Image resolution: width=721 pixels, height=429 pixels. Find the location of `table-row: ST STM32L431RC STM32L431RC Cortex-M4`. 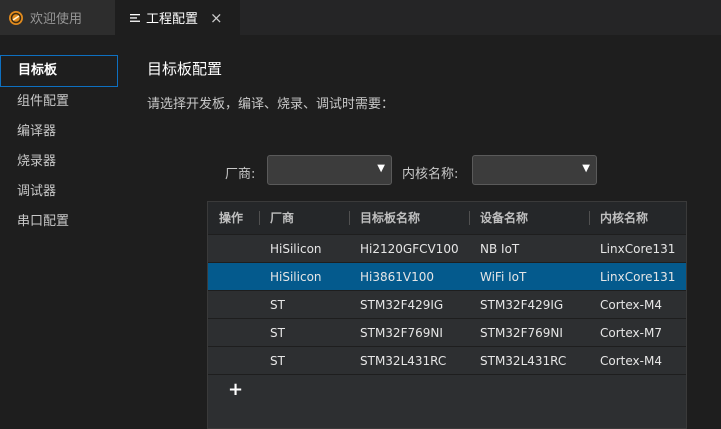

table-row: ST STM32L431RC STM32L431RC Cortex-M4 is located at coordinates (447, 360).